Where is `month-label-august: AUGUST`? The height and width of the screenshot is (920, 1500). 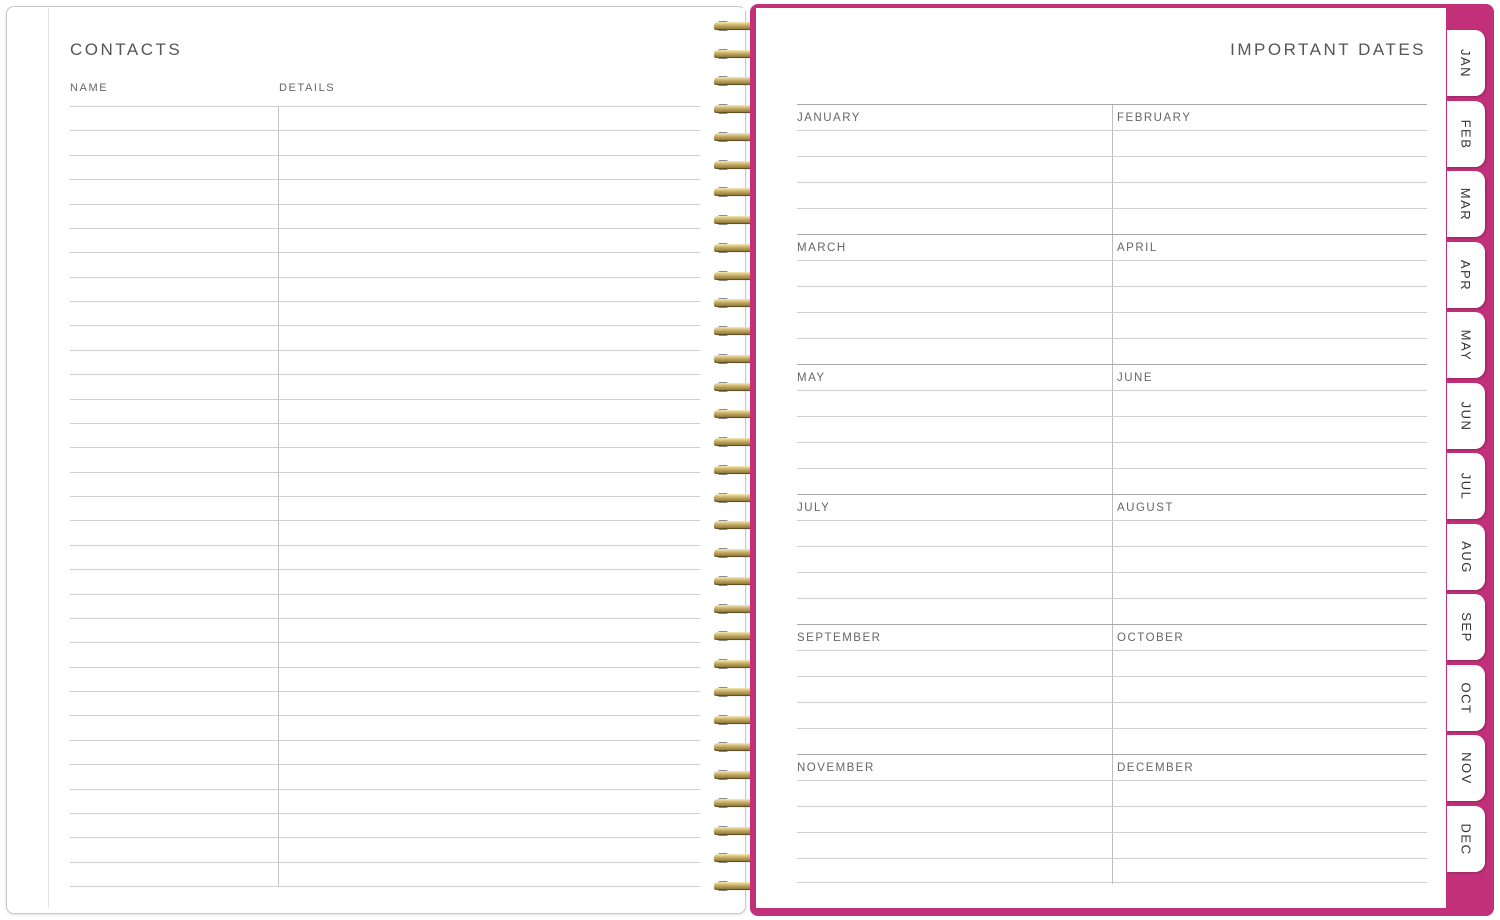 month-label-august: AUGUST is located at coordinates (1145, 508).